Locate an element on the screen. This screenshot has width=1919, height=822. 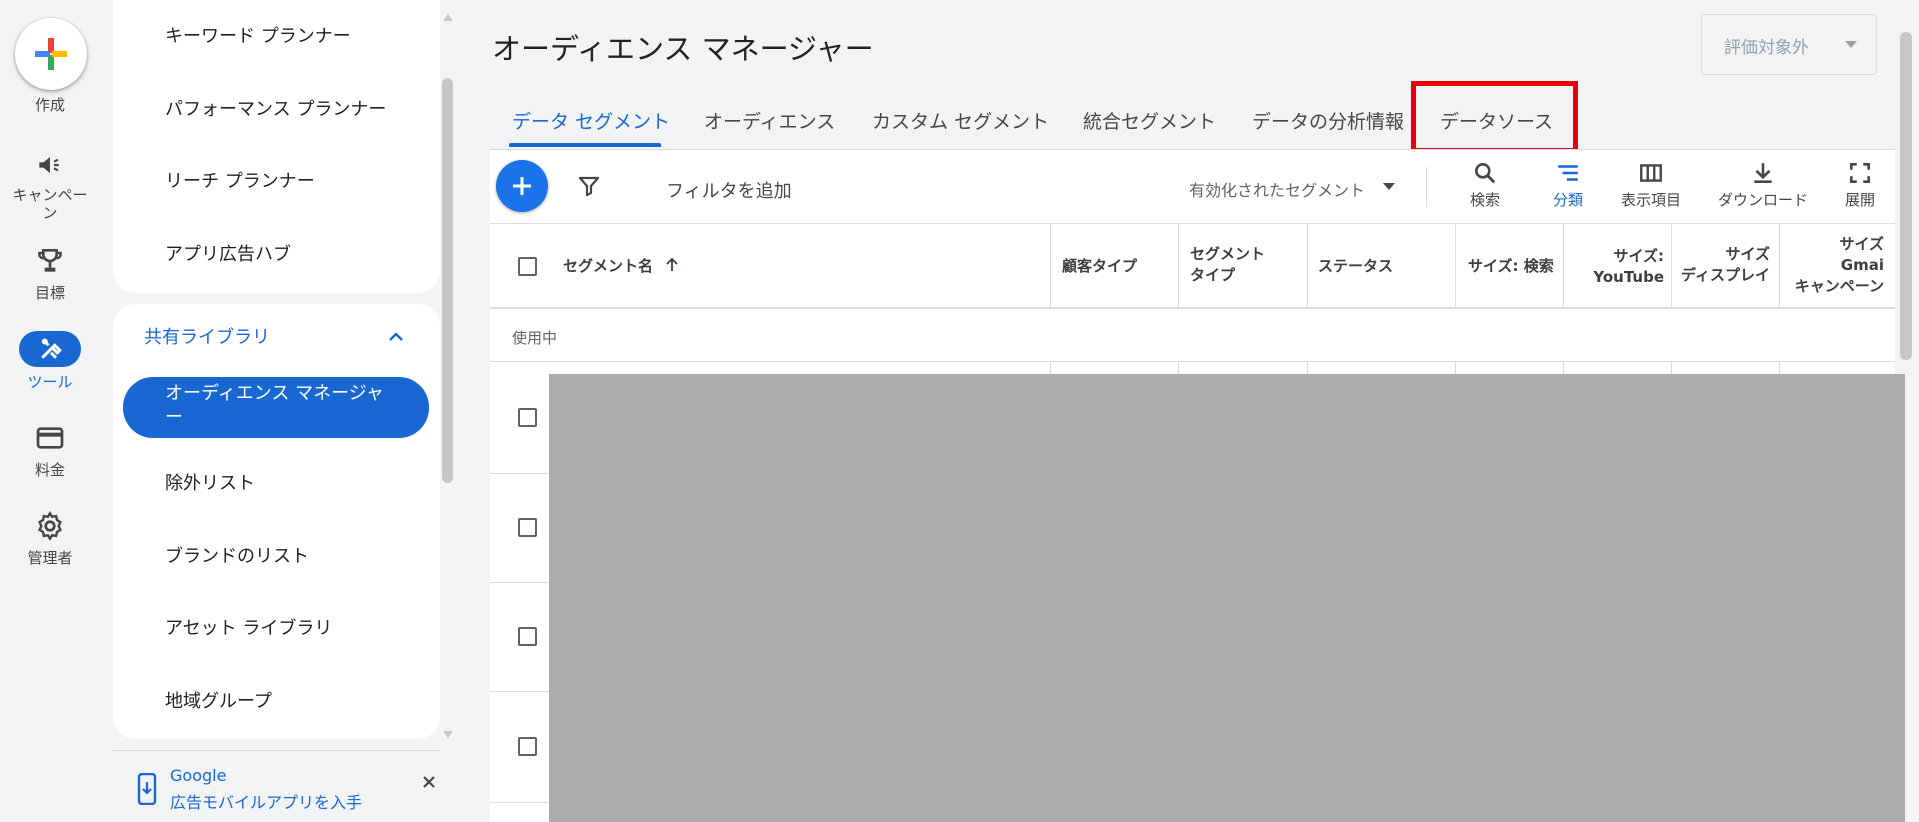
left-rail: 作成 キャンペーン 目標 ツール 料金 管理者 is located at coordinates (50, 411).